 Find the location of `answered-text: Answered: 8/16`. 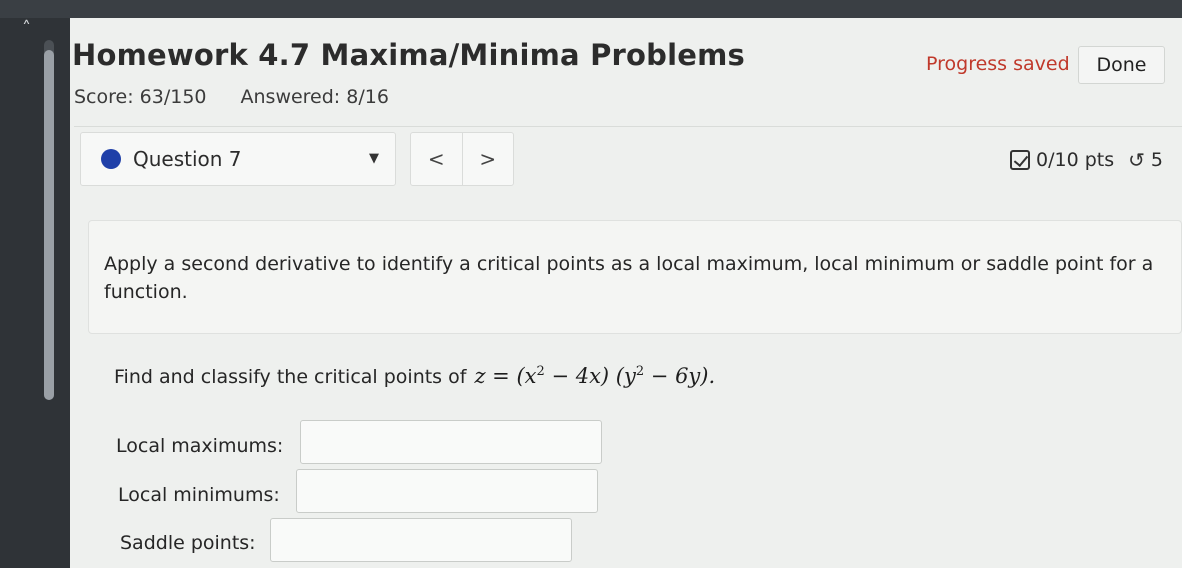

answered-text: Answered: 8/16 is located at coordinates (314, 97).